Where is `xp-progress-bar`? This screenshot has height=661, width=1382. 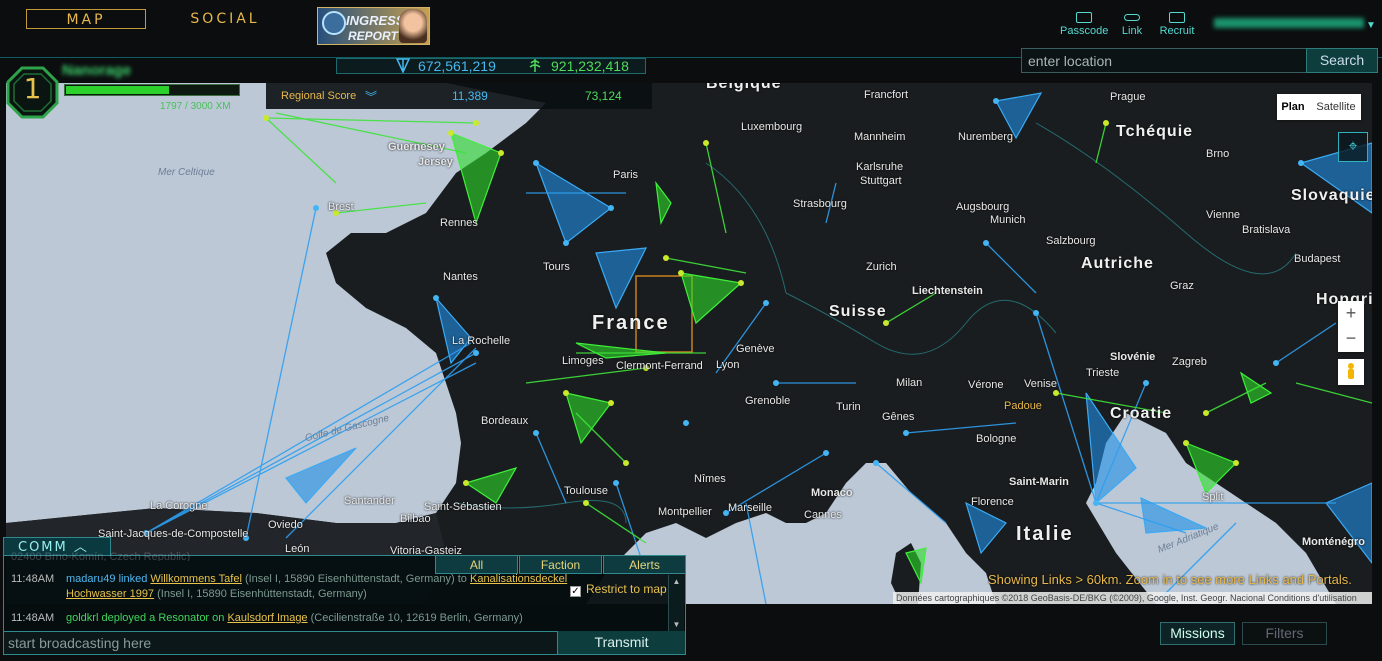
xp-progress-bar is located at coordinates (152, 90).